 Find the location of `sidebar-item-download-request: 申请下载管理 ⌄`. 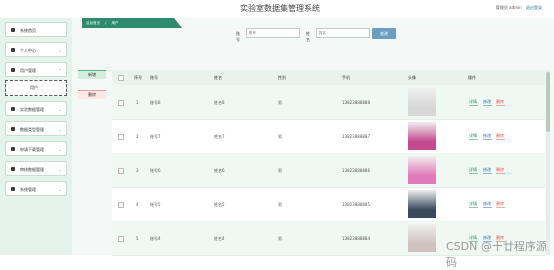

sidebar-item-download-request: 申请下载管理 ⌄ is located at coordinates (36, 148).